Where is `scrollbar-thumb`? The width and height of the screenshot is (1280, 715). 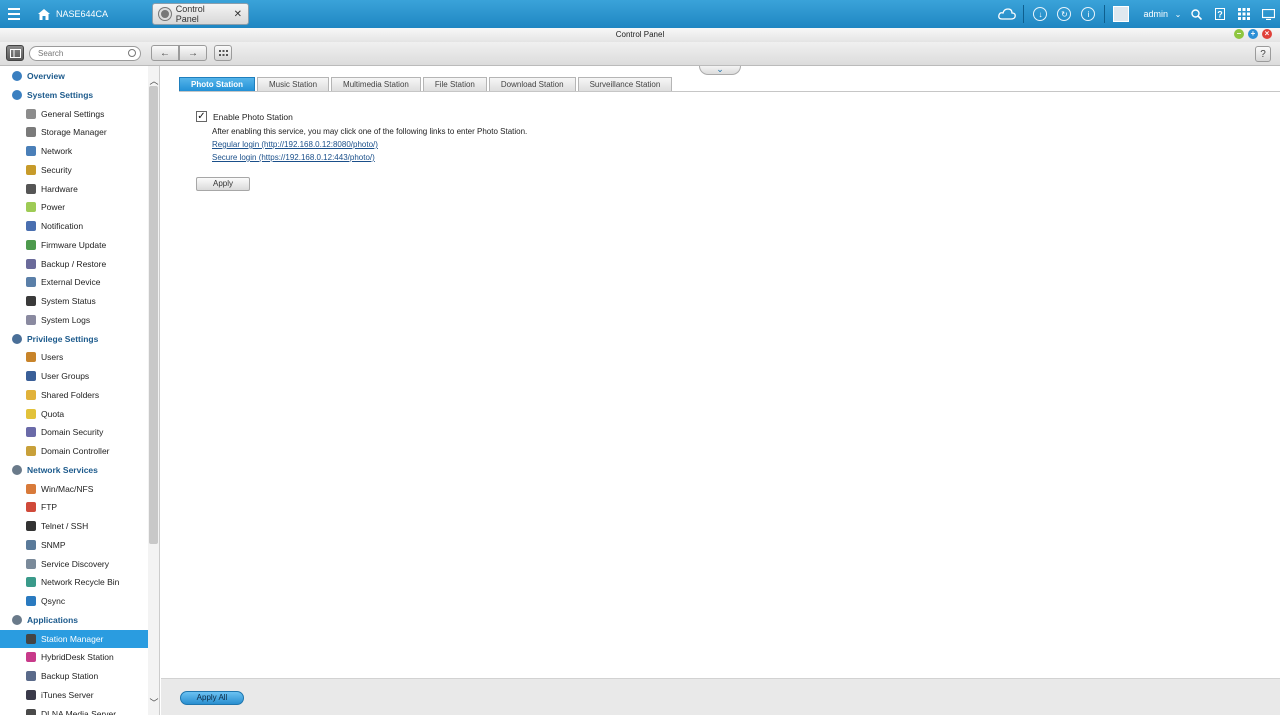 scrollbar-thumb is located at coordinates (153, 315).